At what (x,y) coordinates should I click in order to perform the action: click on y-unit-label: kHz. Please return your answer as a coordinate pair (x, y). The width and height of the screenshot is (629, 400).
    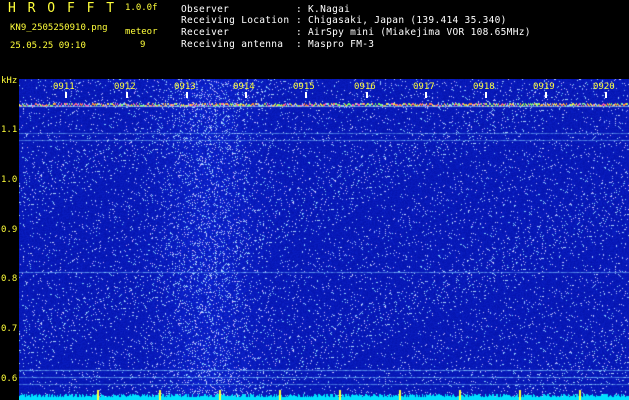
    Looking at the image, I should click on (9, 81).